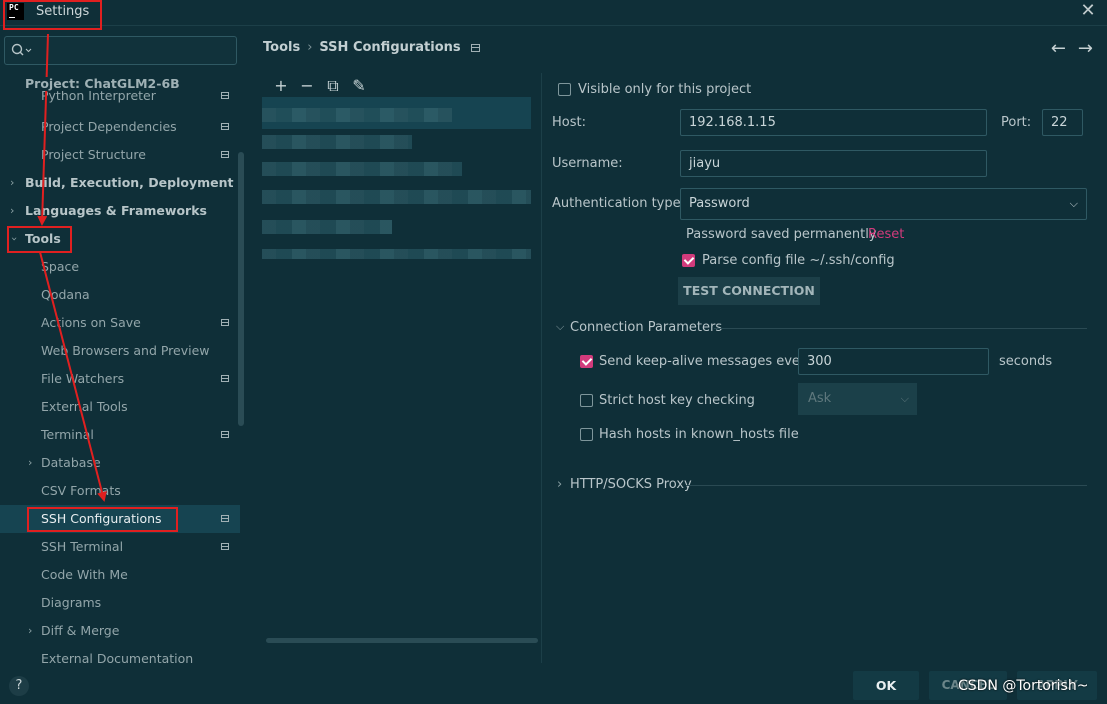 This screenshot has height=704, width=1107. Describe the element at coordinates (359, 85) in the screenshot. I see `edit-icon: ✎` at that location.